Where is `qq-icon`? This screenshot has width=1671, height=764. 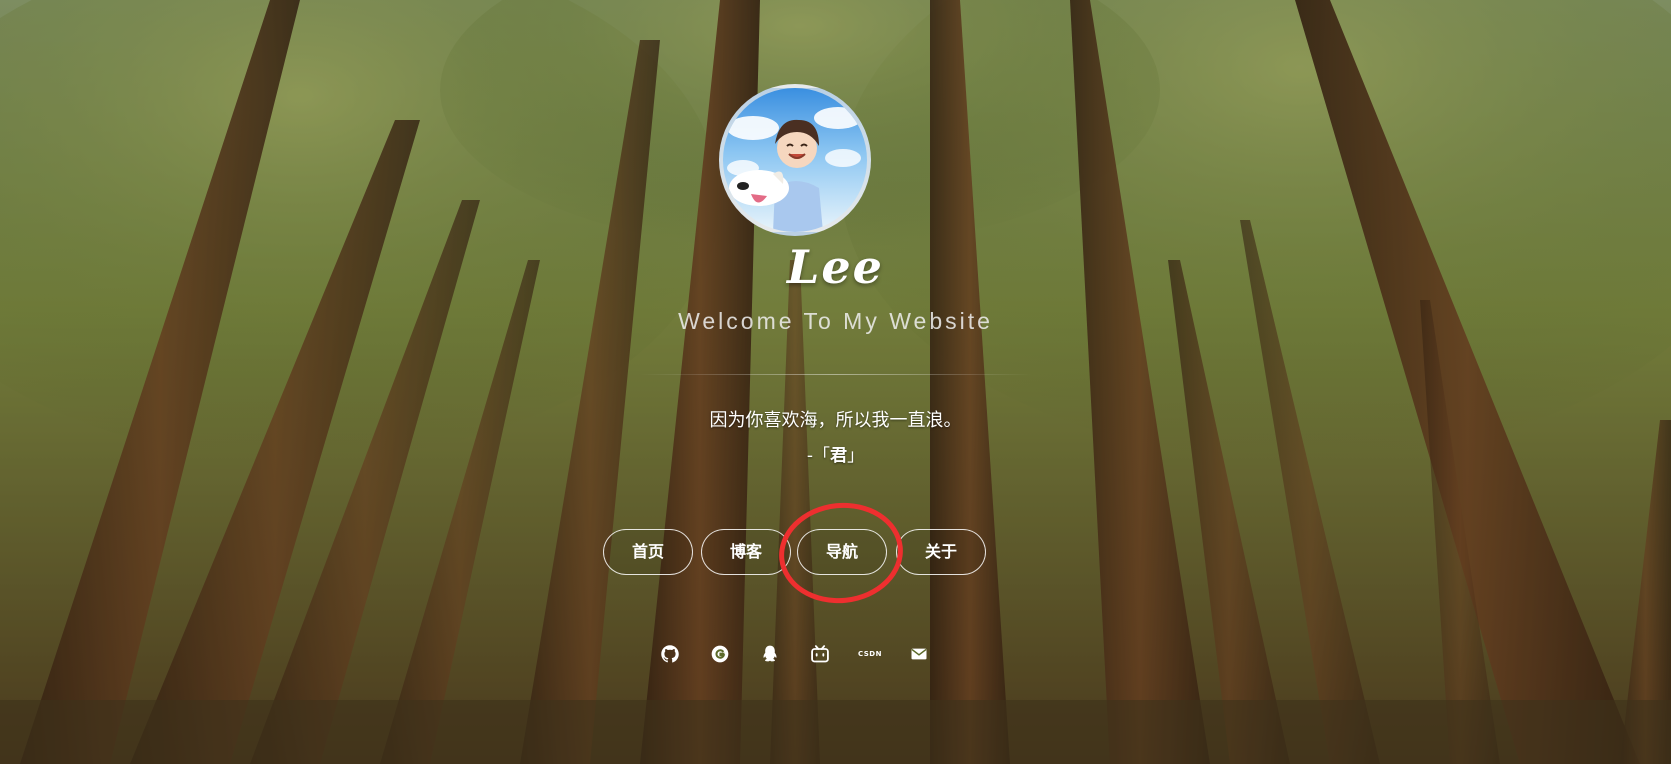
qq-icon is located at coordinates (770, 654).